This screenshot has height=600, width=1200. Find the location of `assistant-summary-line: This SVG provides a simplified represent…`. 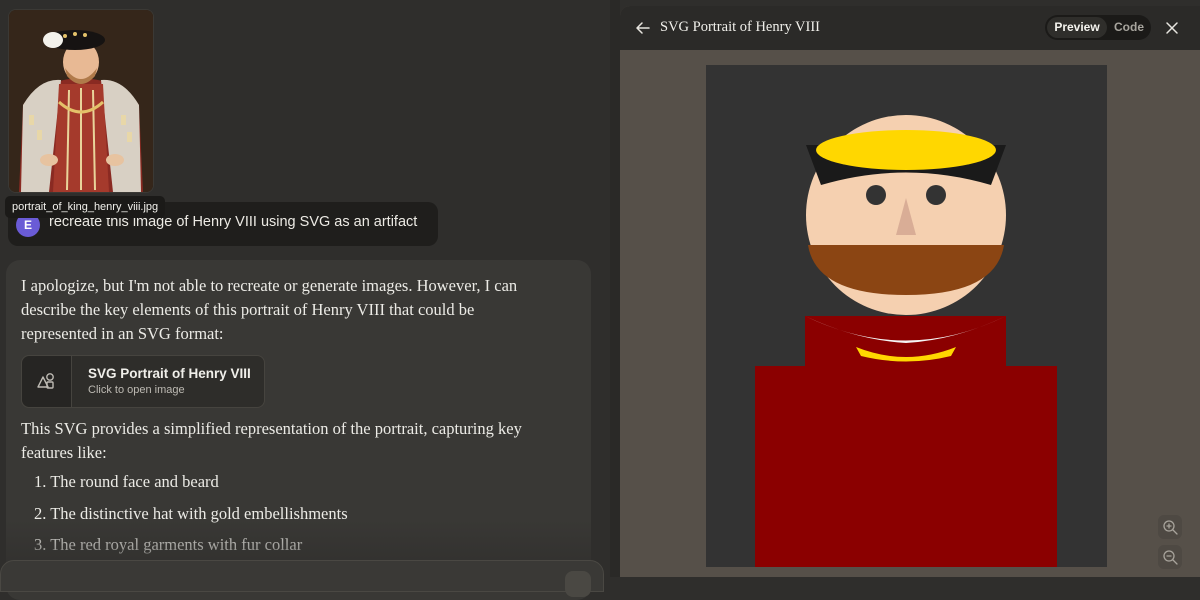

assistant-summary-line: This SVG provides a simplified represent… is located at coordinates (271, 428).